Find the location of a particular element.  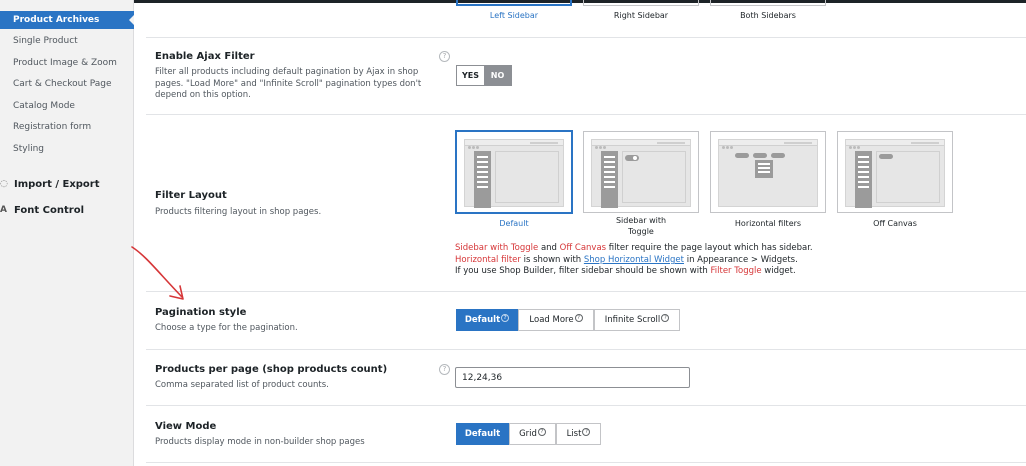

toggle-yes: YES is located at coordinates (470, 75).